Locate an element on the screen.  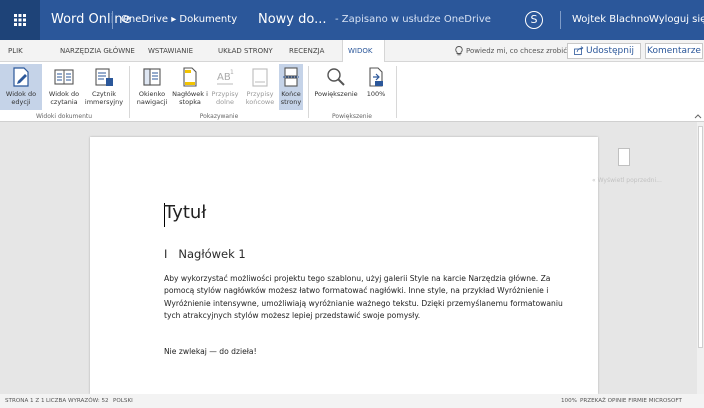
page-breaks-icon is located at coordinates (291, 77).